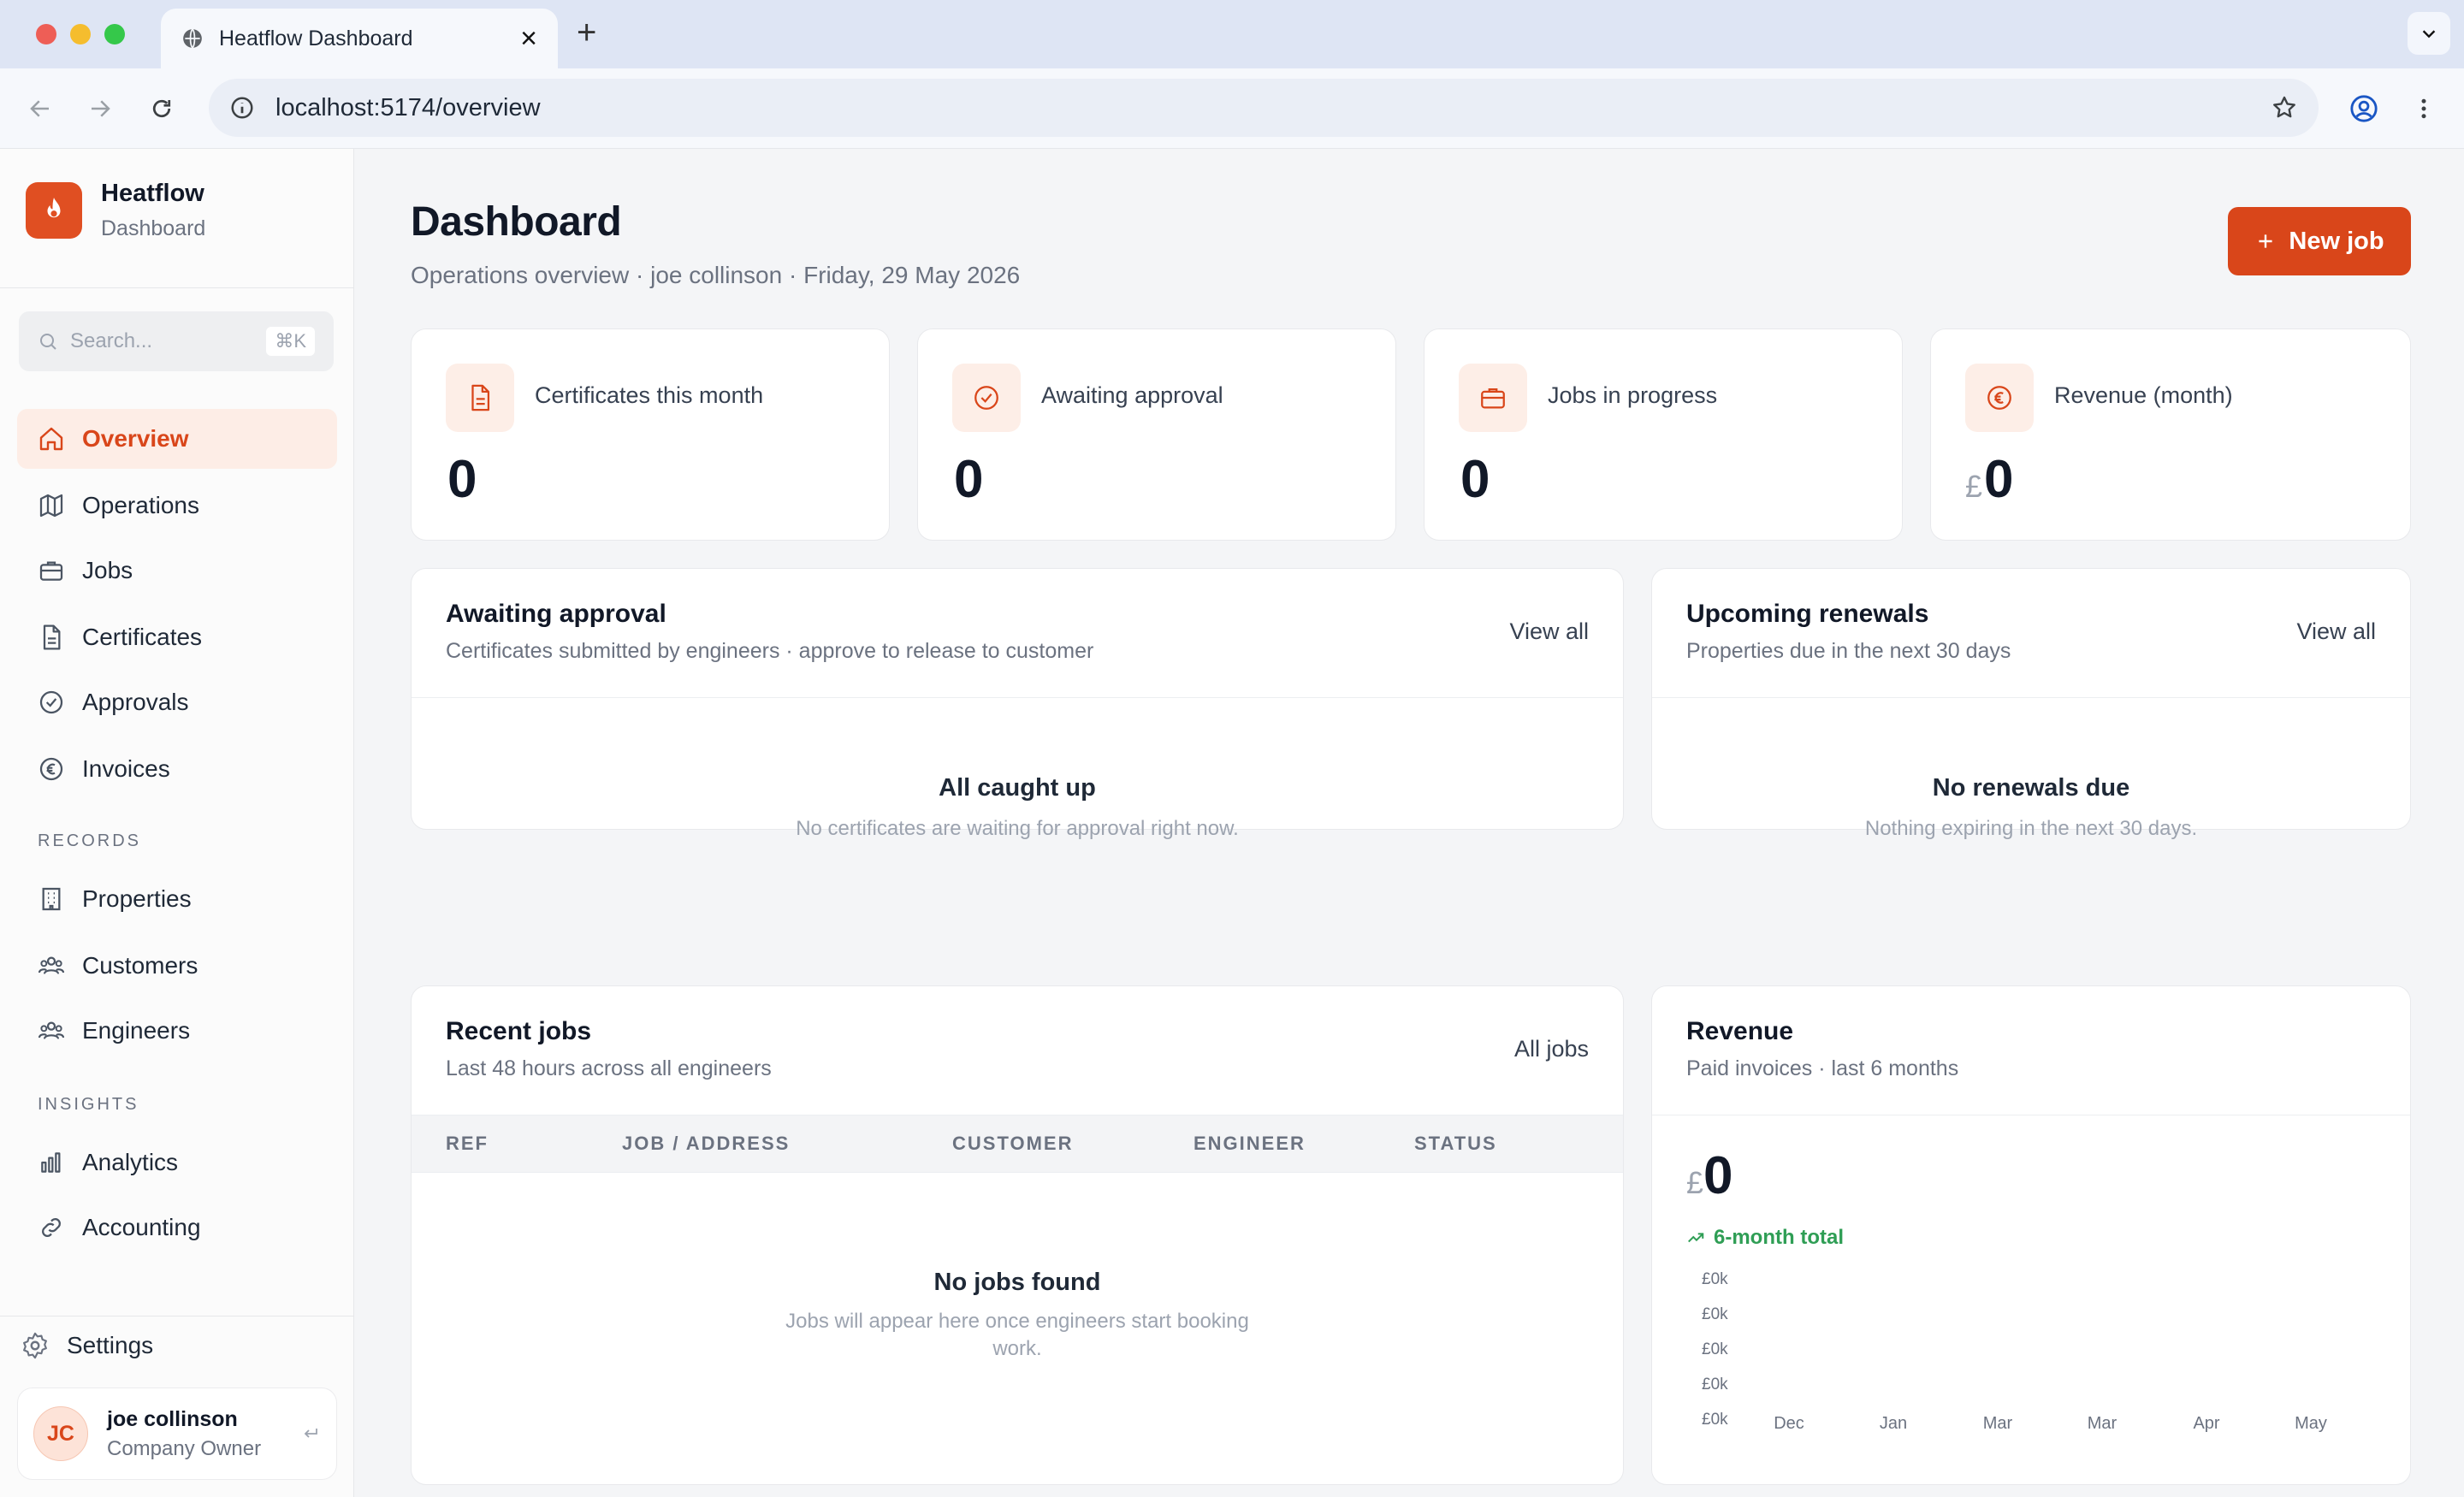 This screenshot has width=2464, height=1497. I want to click on sidebar-item-overview: Overview, so click(177, 439).